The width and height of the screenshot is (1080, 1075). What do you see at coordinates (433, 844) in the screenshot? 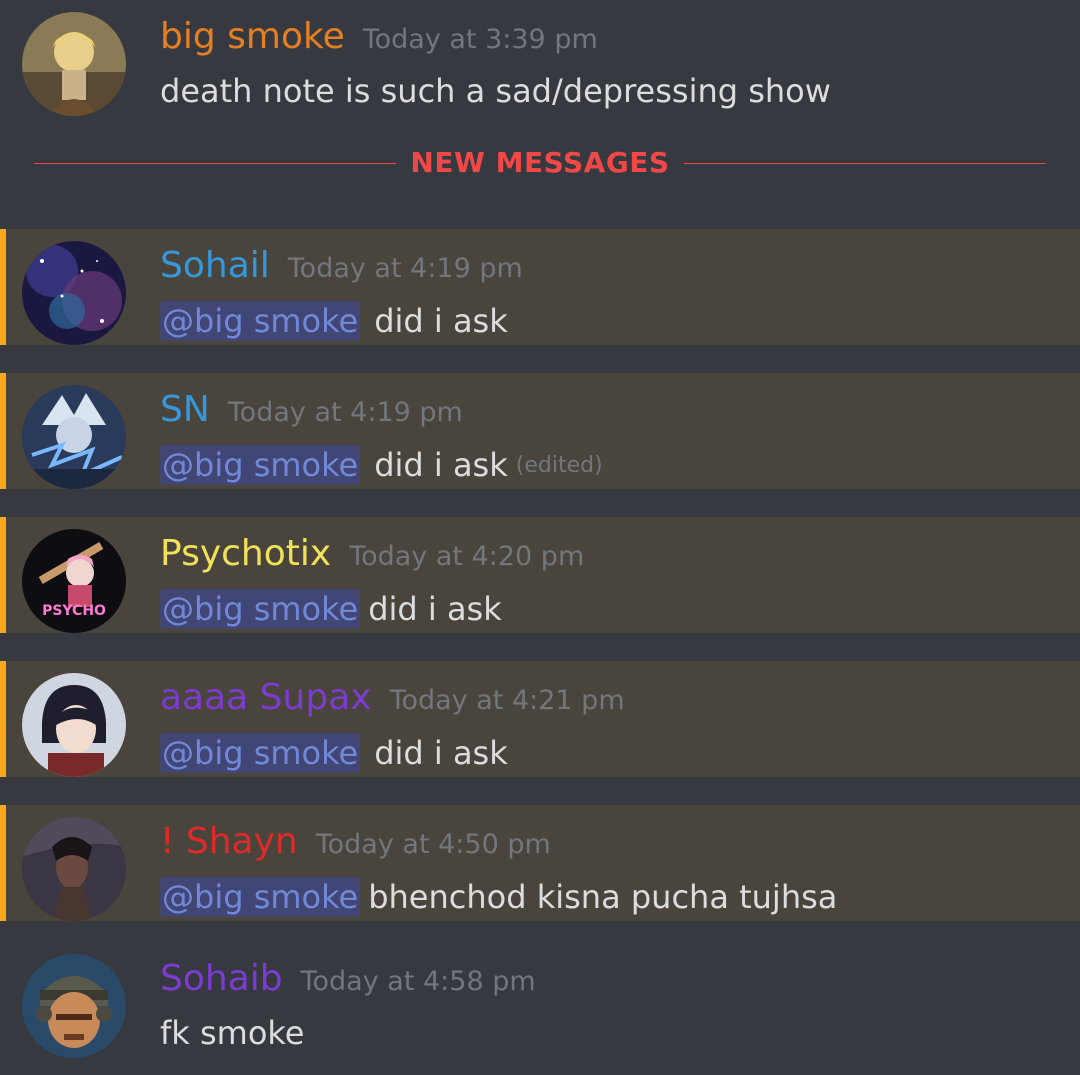
I see `timestamp: Today at 4:50 pm` at bounding box center [433, 844].